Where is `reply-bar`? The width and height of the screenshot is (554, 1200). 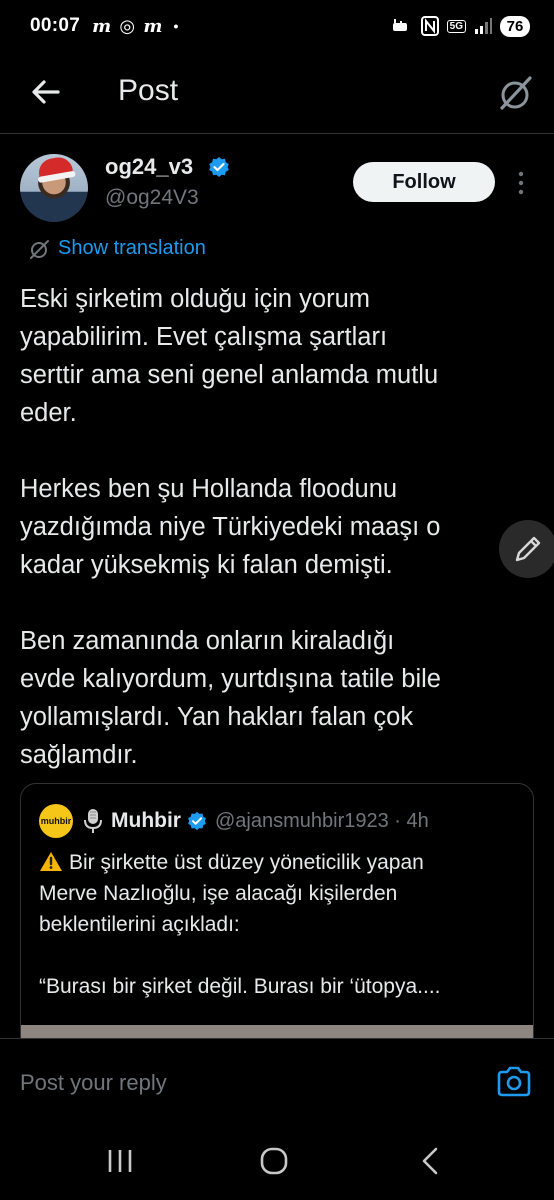
reply-bar is located at coordinates (277, 1083).